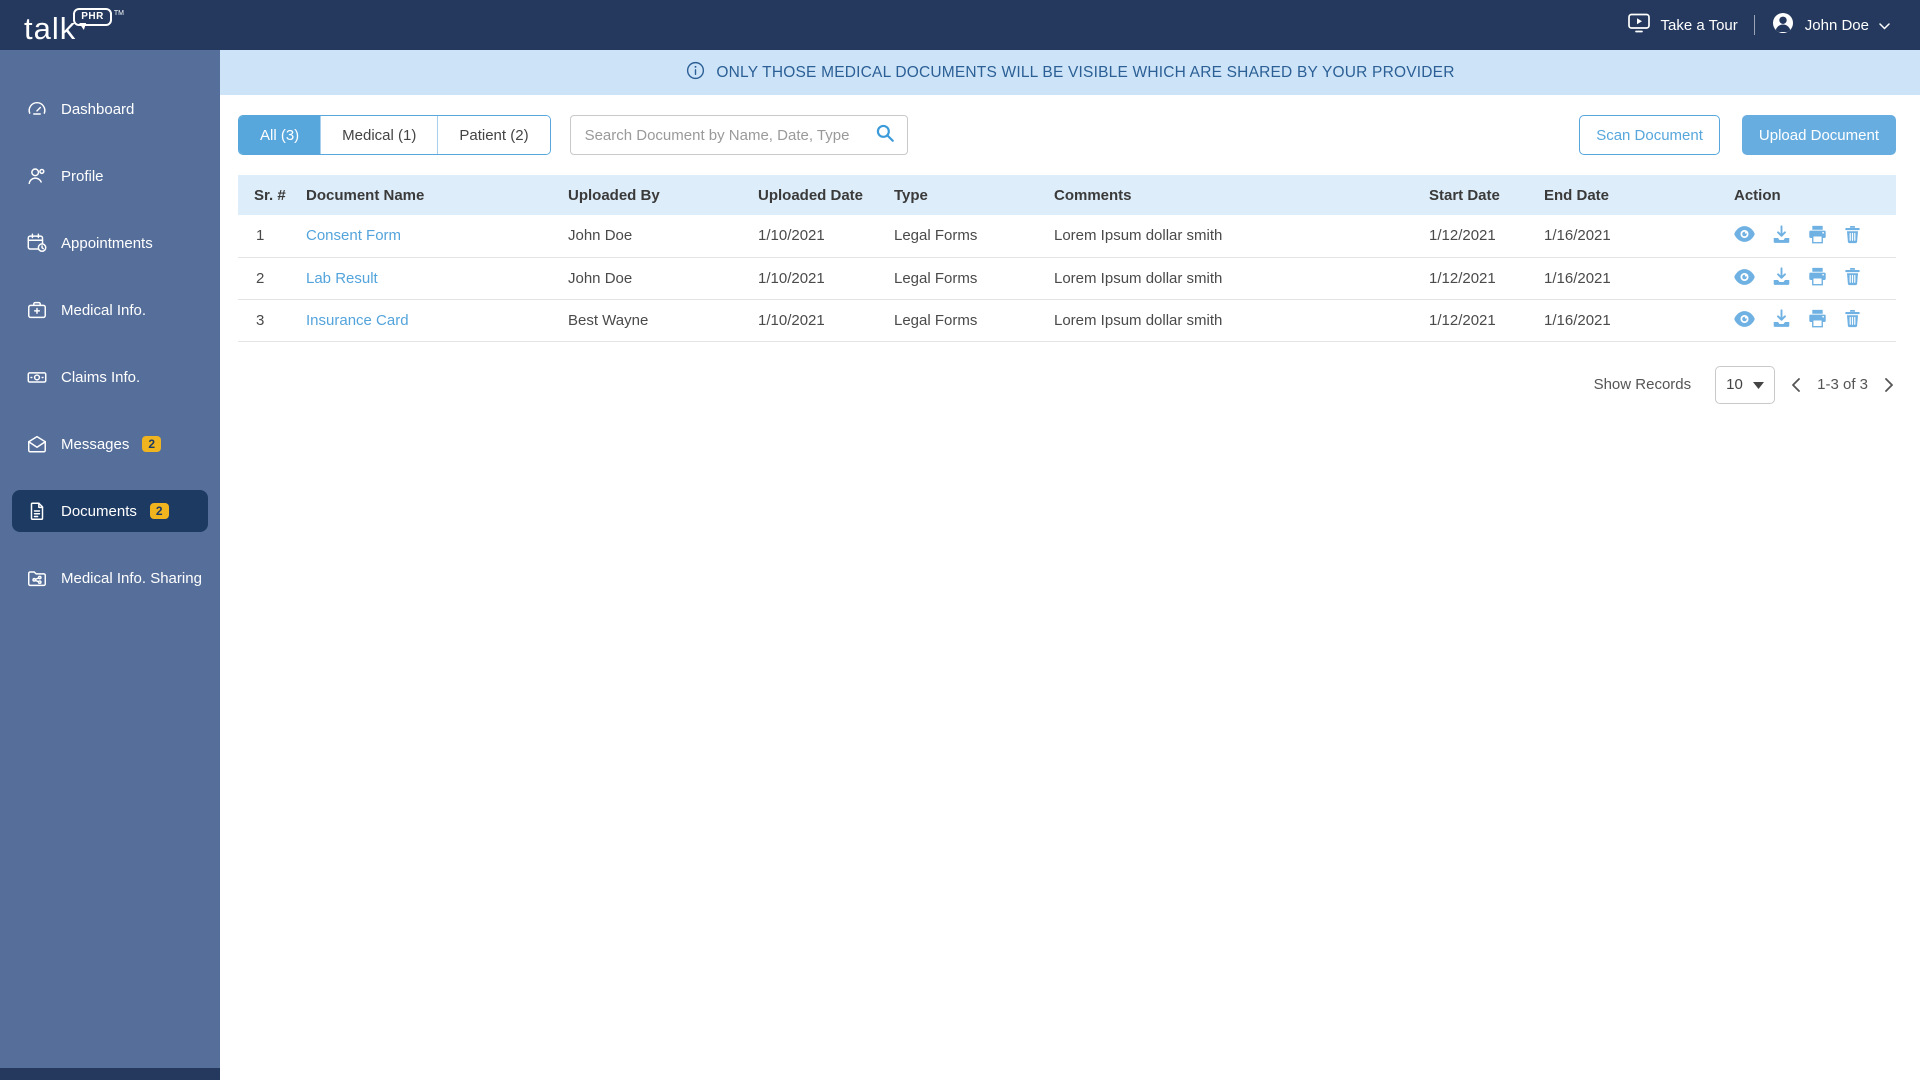 Image resolution: width=1920 pixels, height=1080 pixels. Describe the element at coordinates (280, 135) in the screenshot. I see `tab-all: All (3)` at that location.